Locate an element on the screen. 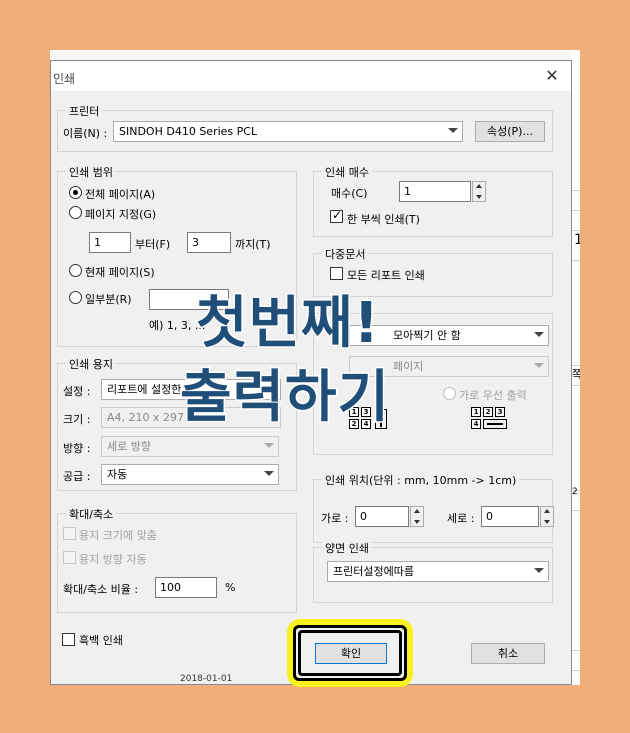 The width and height of the screenshot is (630, 733). copies-count-label: 매수(C) is located at coordinates (349, 193).